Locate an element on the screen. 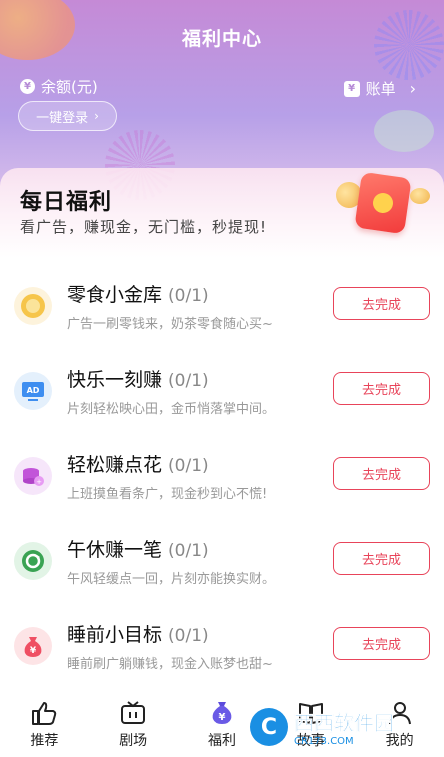  thumbs-up-icon is located at coordinates (44, 713).